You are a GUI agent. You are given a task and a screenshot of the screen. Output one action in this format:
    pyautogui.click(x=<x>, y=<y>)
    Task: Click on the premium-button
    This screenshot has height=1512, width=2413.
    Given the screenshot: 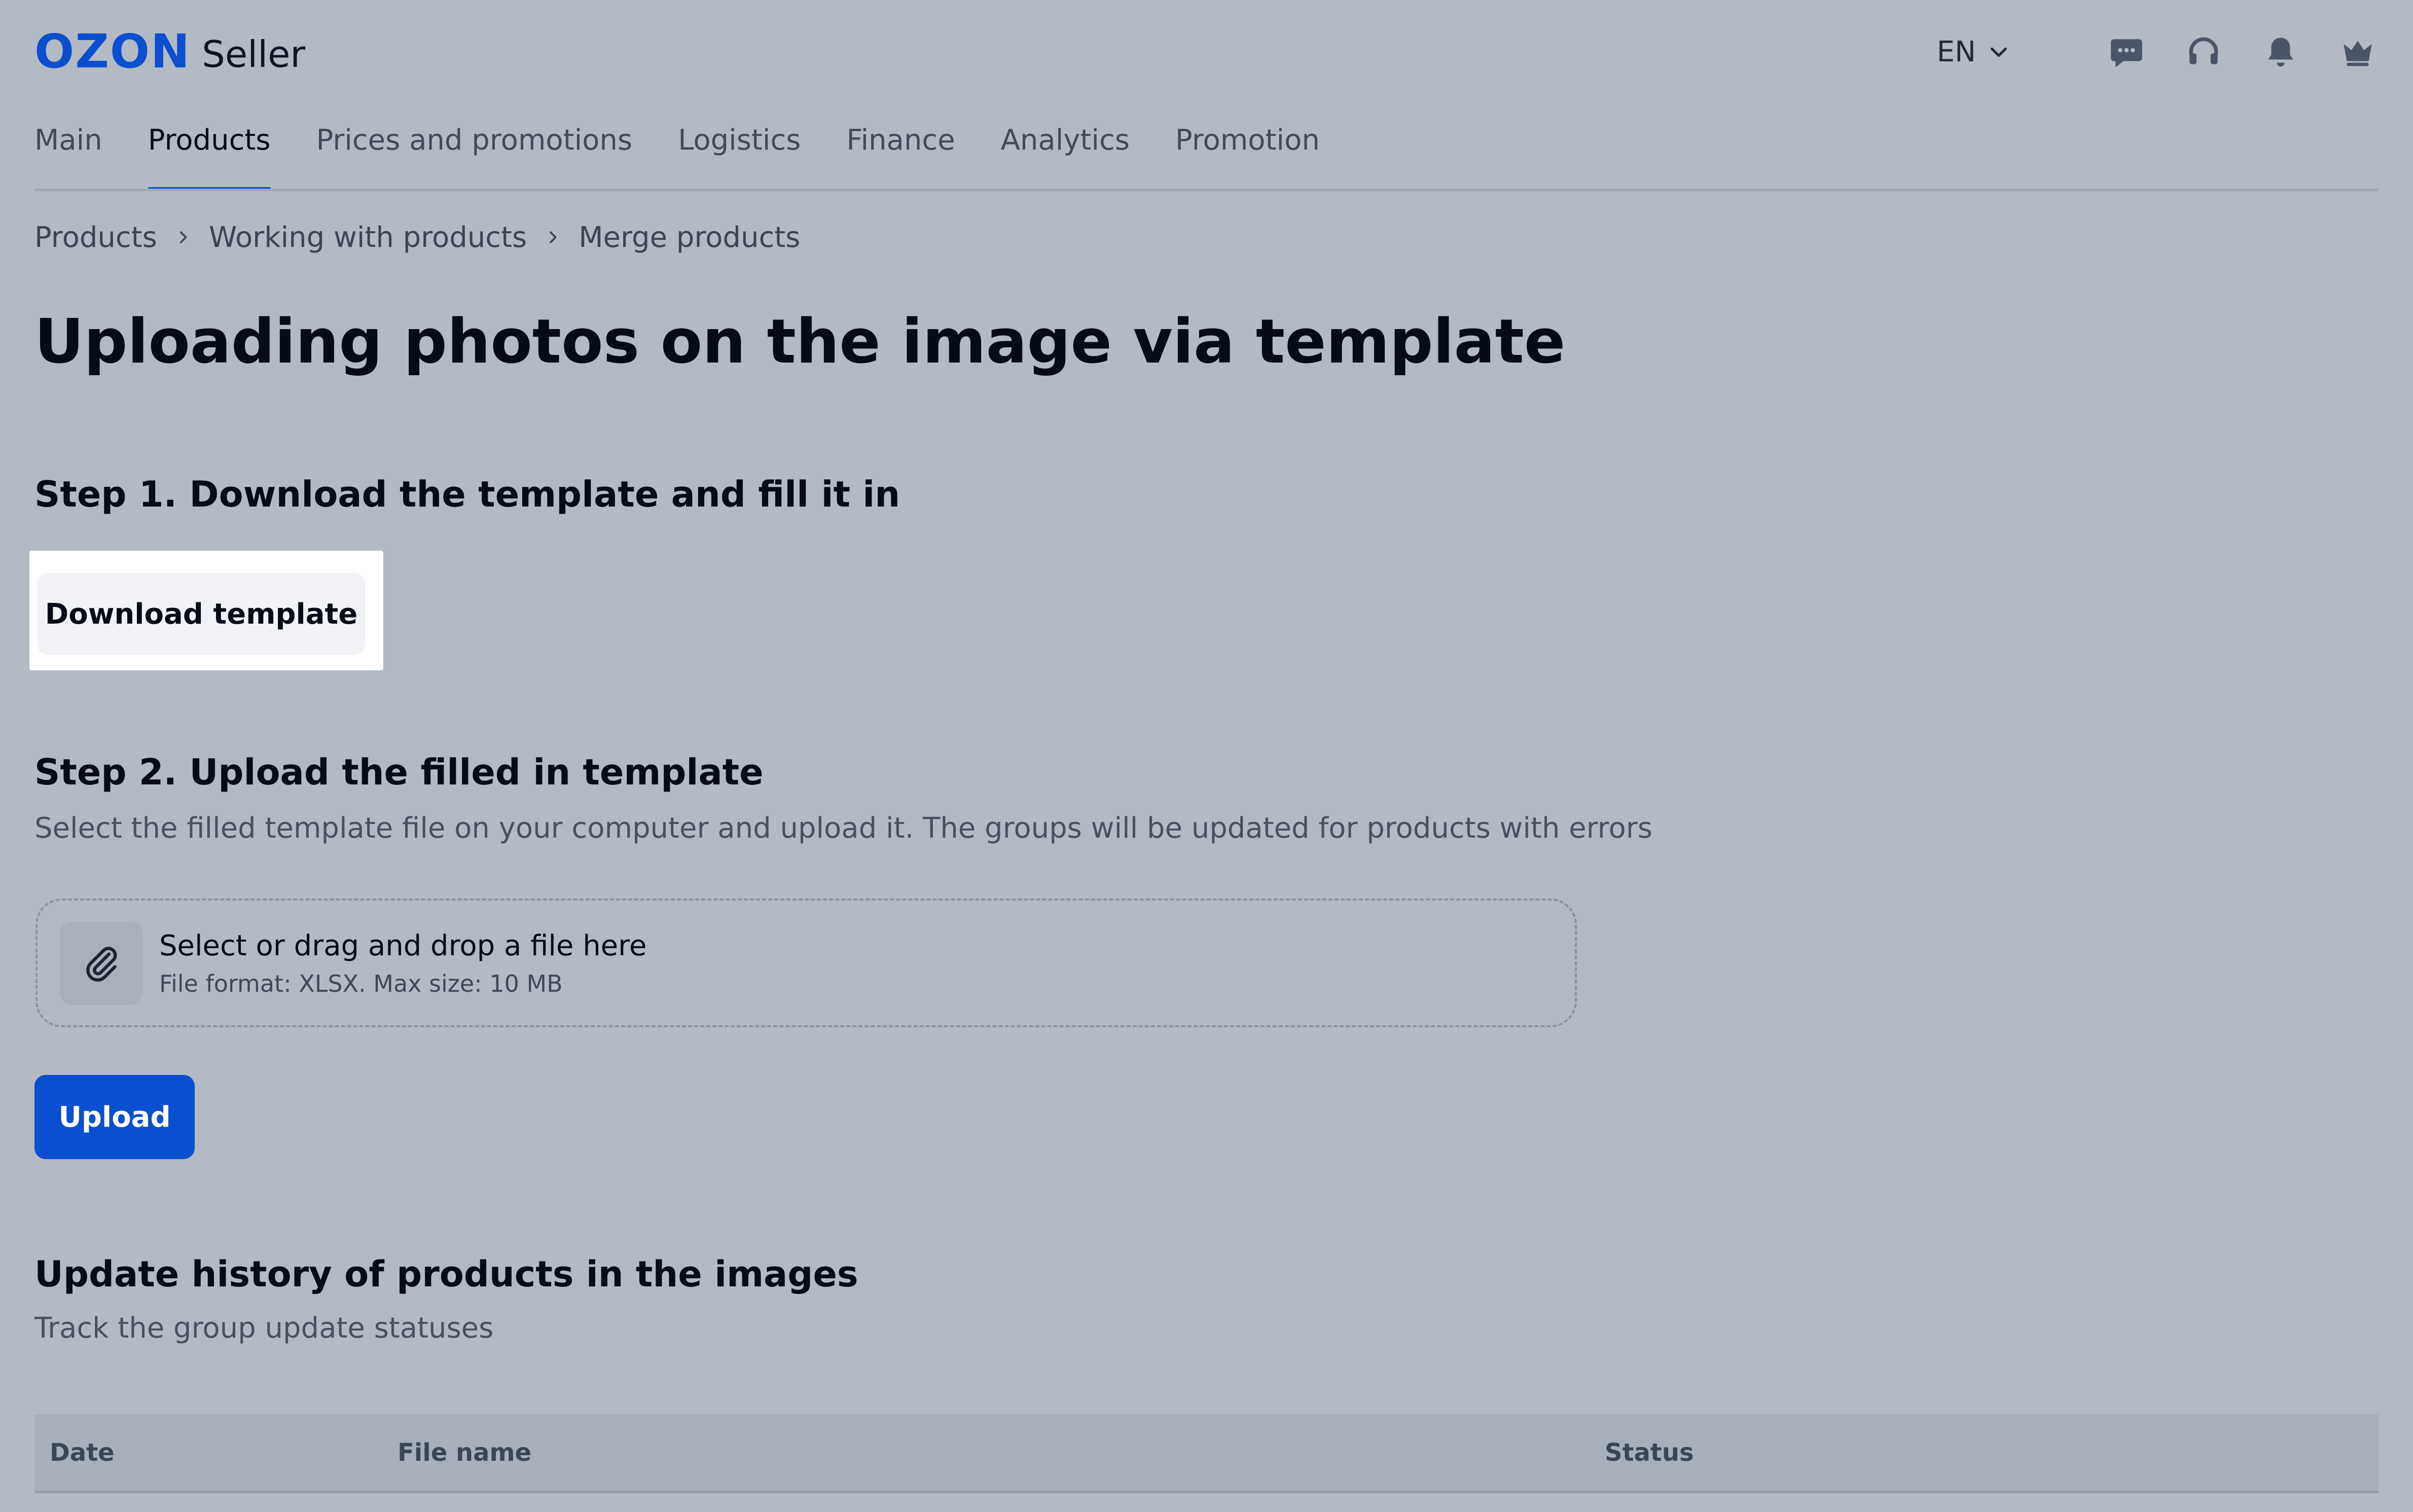 What is the action you would take?
    pyautogui.click(x=2358, y=52)
    